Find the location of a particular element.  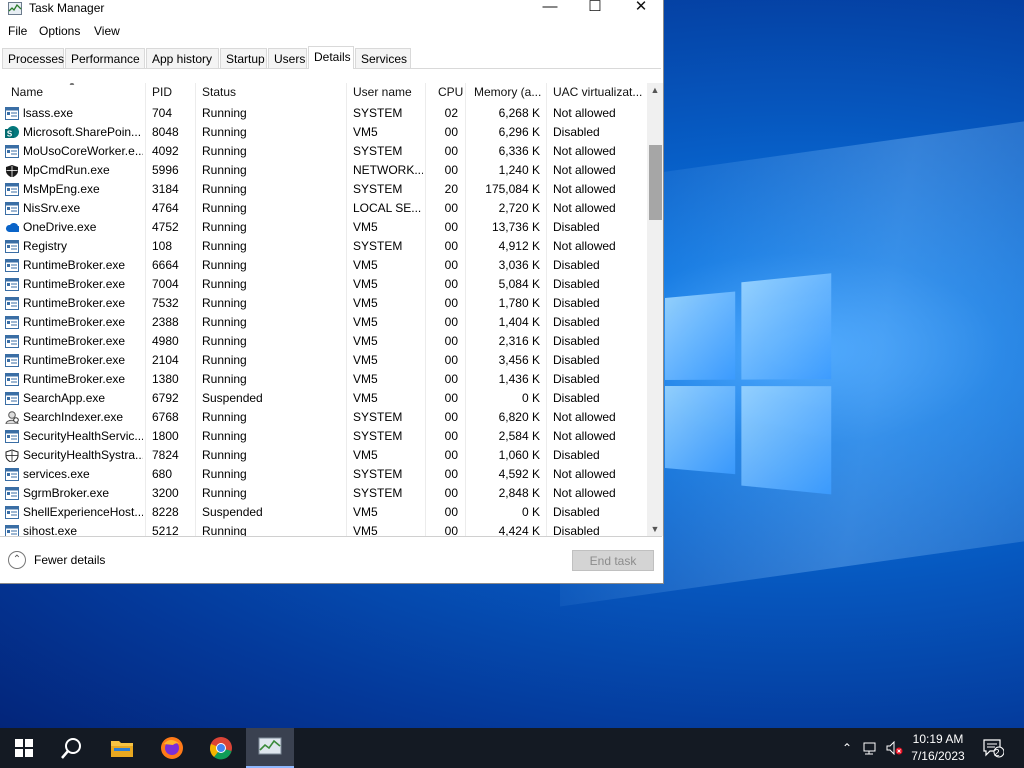

menu-file: File is located at coordinates (17, 31).